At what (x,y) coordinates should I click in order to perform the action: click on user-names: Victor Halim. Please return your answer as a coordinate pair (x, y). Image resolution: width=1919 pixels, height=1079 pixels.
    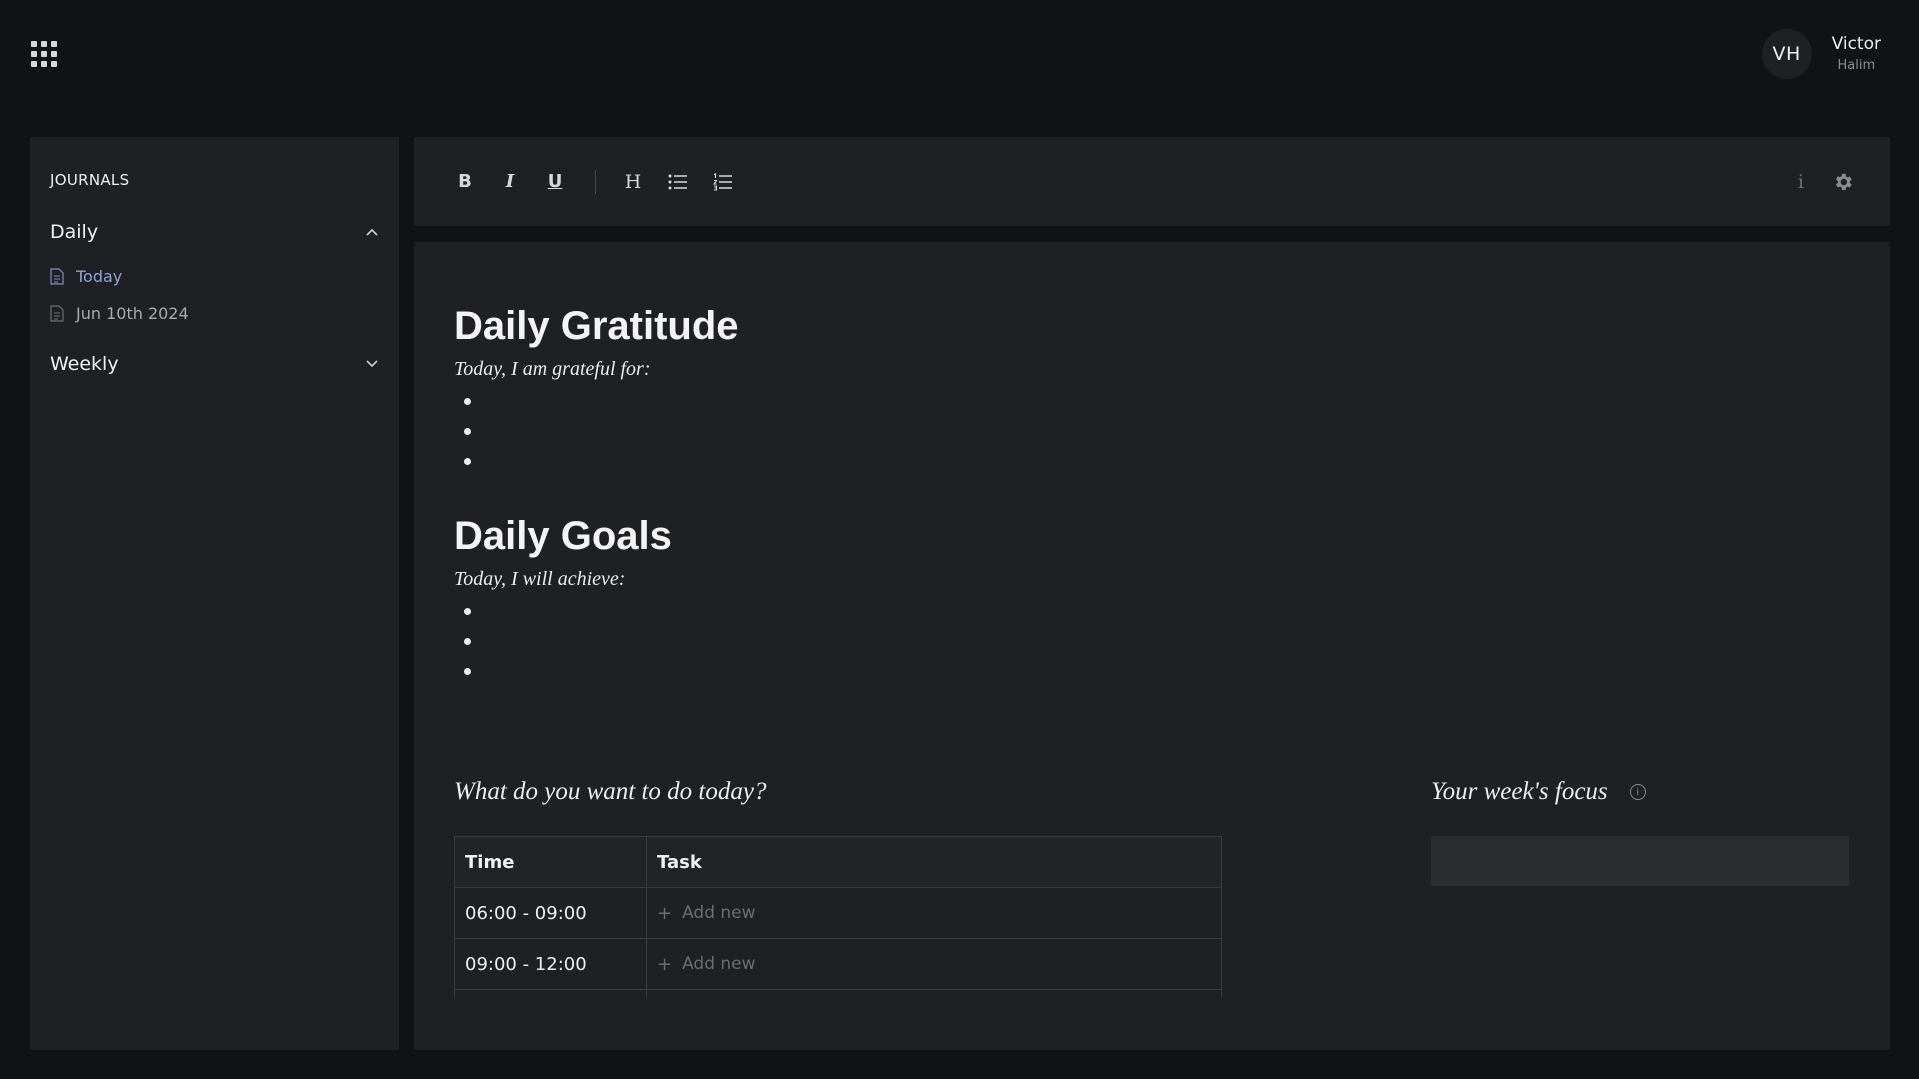
    Looking at the image, I should click on (1856, 54).